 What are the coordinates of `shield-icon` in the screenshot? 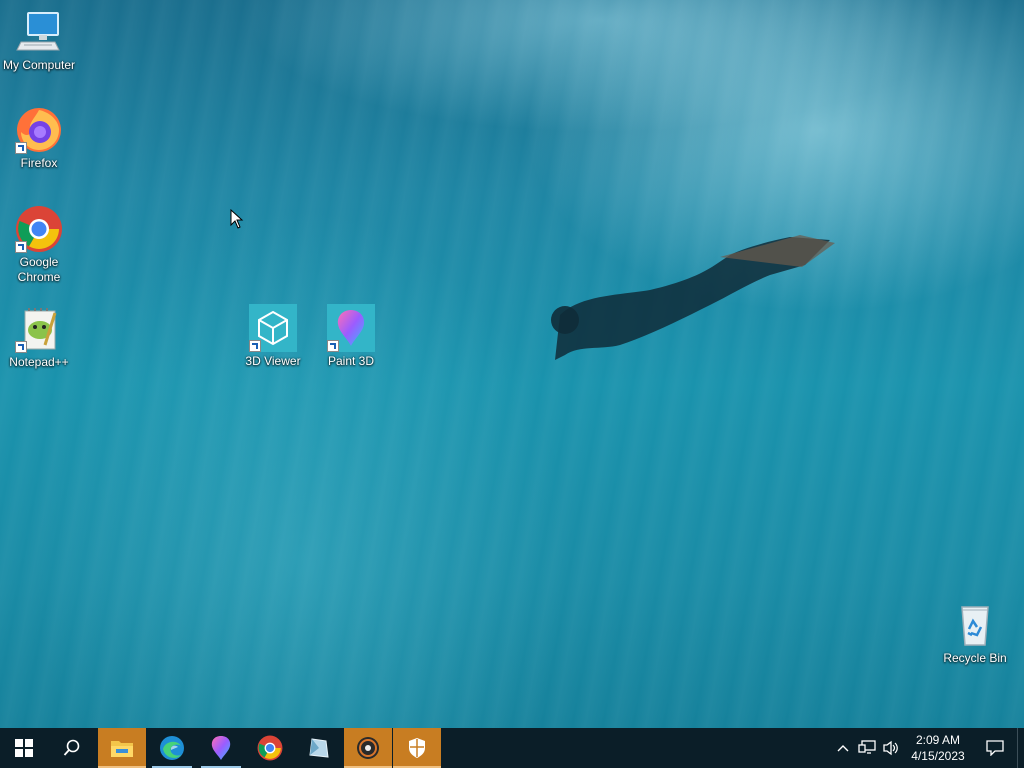 It's located at (417, 748).